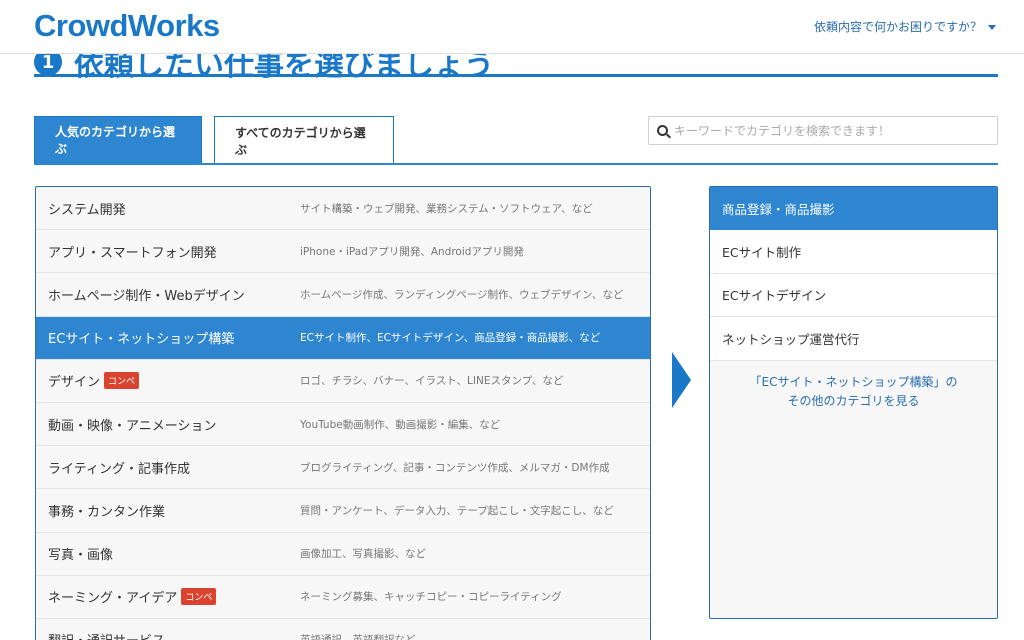 This screenshot has width=1024, height=640. What do you see at coordinates (87, 210) in the screenshot?
I see `category-name-label: システム開発` at bounding box center [87, 210].